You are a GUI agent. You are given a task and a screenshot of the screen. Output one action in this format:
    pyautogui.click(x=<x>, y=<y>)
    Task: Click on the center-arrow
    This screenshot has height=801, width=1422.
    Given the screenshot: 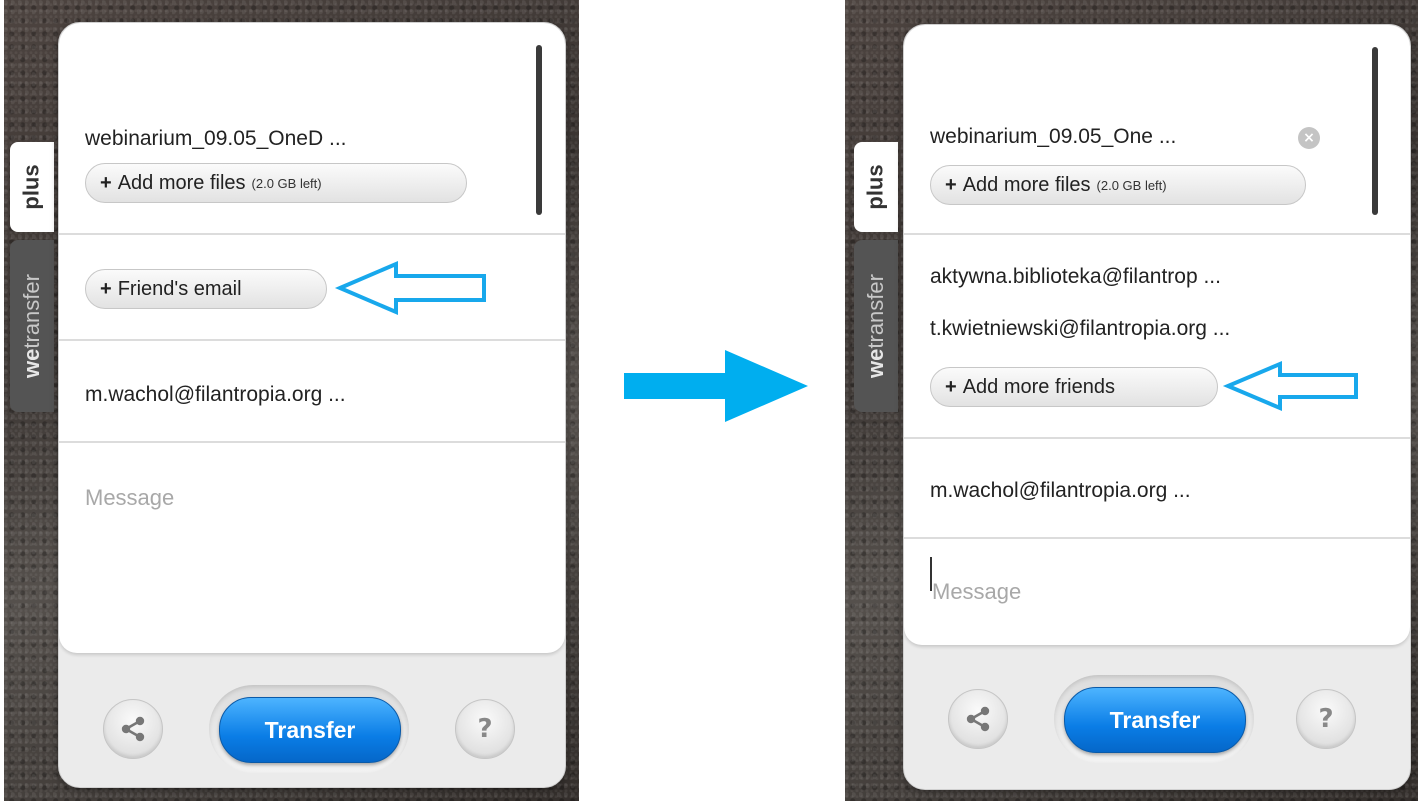 What is the action you would take?
    pyautogui.click(x=716, y=386)
    